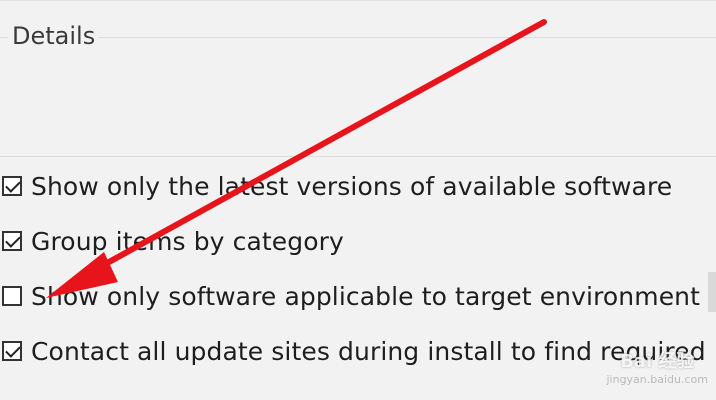  I want to click on contact-update-sites-checkbox, so click(12, 351).